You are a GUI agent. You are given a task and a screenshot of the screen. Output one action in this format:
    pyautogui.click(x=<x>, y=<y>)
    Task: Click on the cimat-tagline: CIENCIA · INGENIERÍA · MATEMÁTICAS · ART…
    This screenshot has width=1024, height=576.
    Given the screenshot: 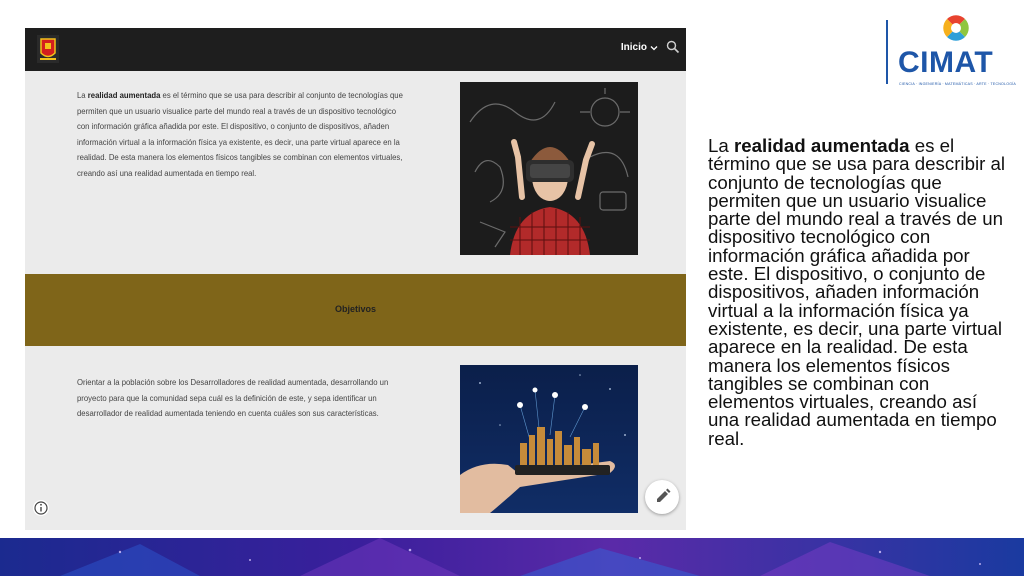 What is the action you would take?
    pyautogui.click(x=958, y=84)
    